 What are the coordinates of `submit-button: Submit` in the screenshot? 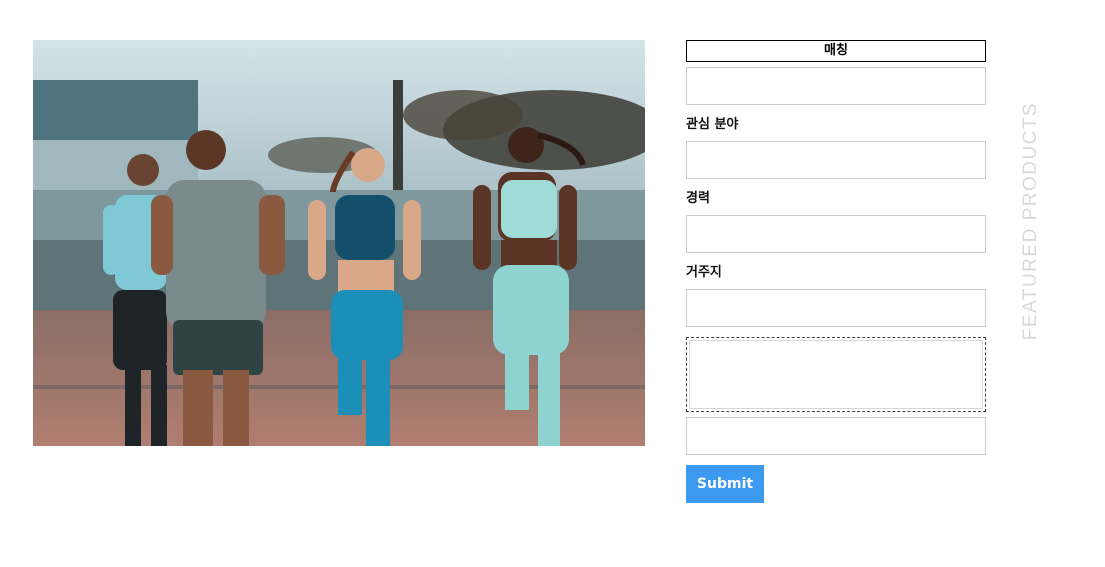 It's located at (725, 484).